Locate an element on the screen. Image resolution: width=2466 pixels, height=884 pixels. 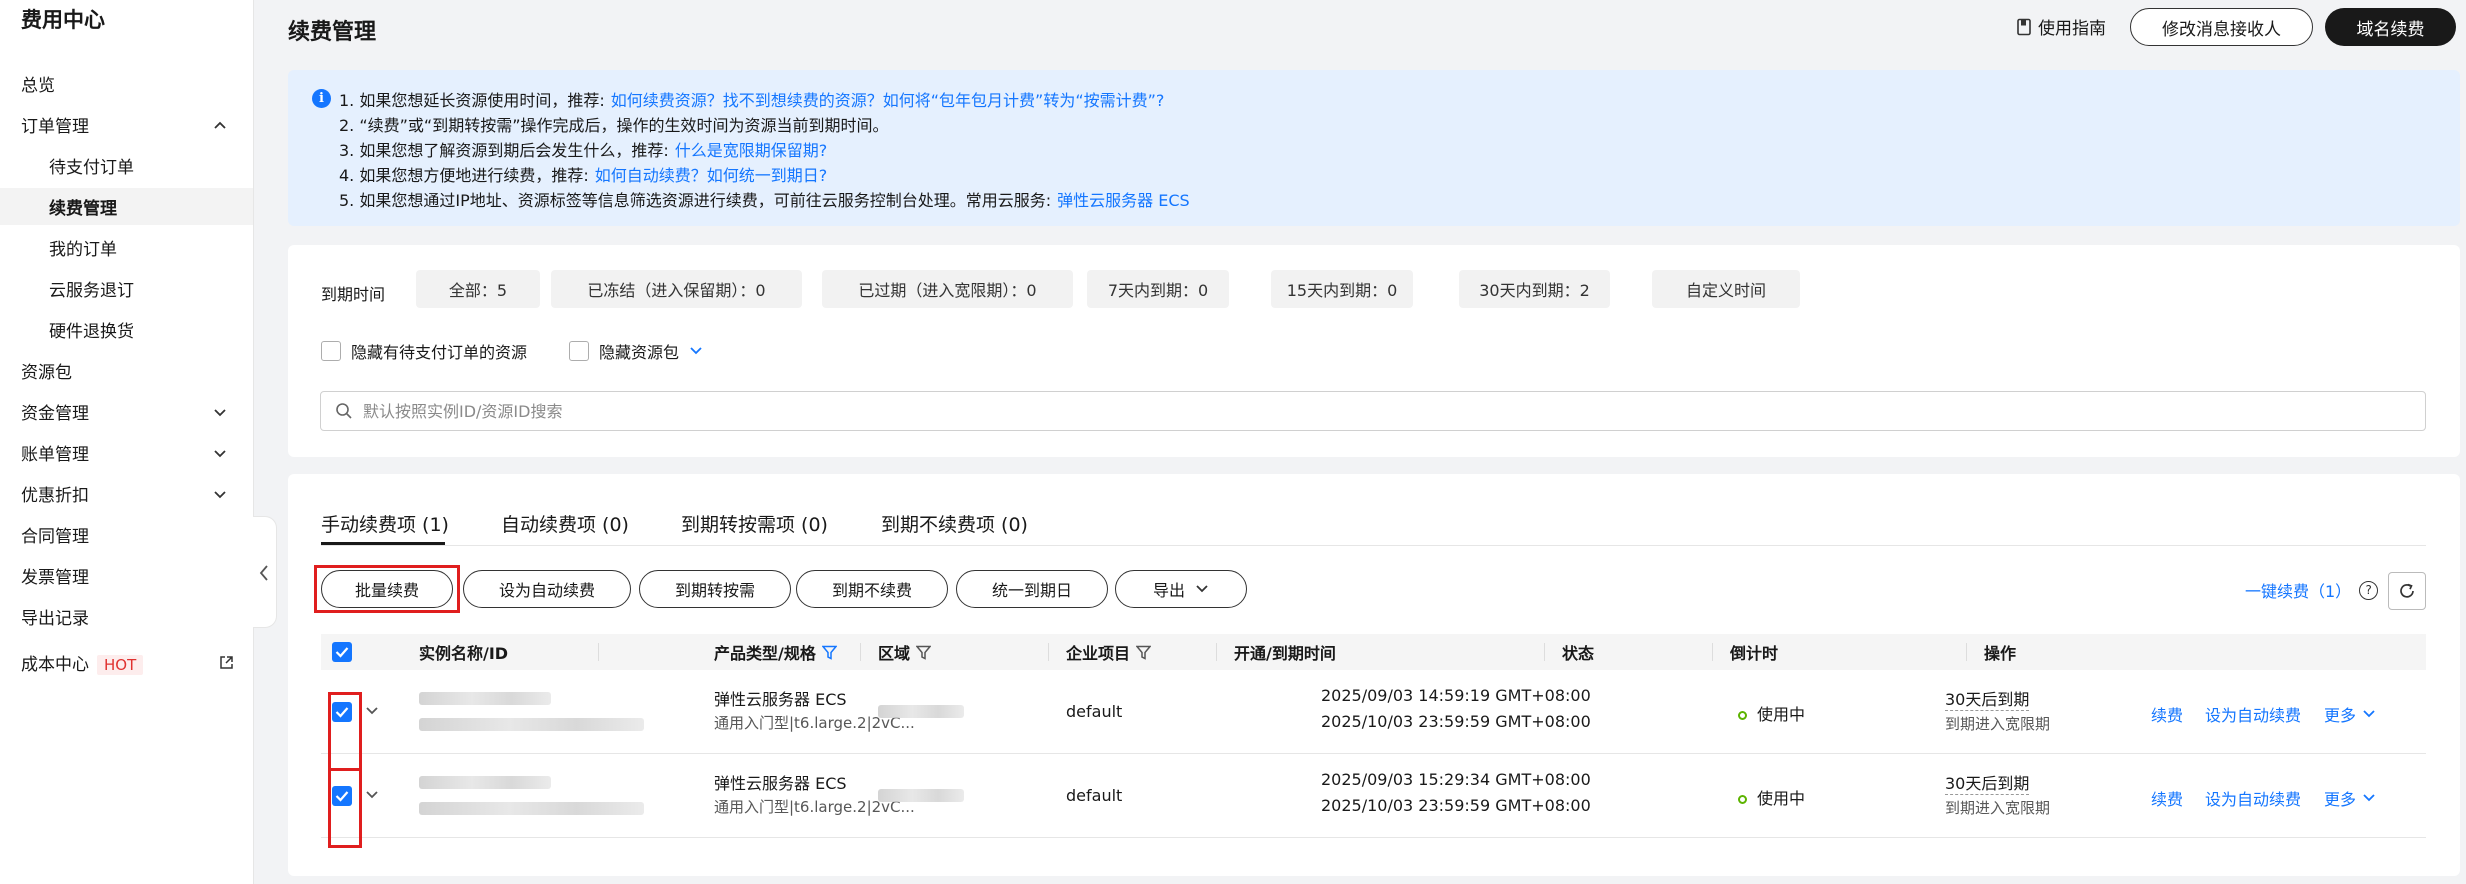
column-header-region: 区域 is located at coordinates (905, 652).